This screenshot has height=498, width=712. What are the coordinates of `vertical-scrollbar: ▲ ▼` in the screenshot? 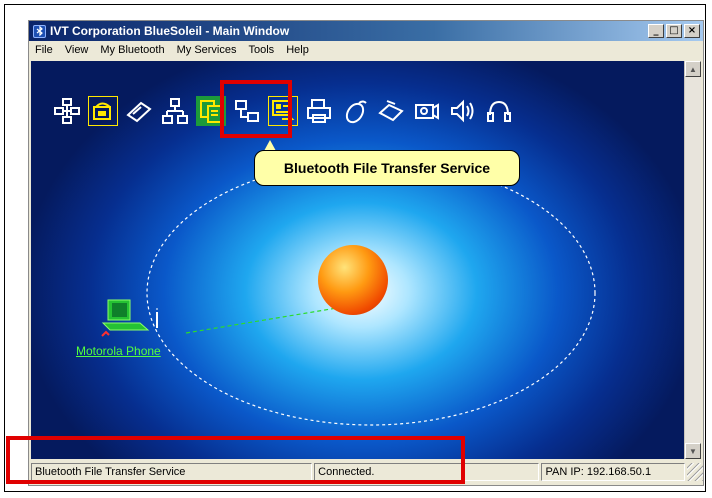 It's located at (692, 260).